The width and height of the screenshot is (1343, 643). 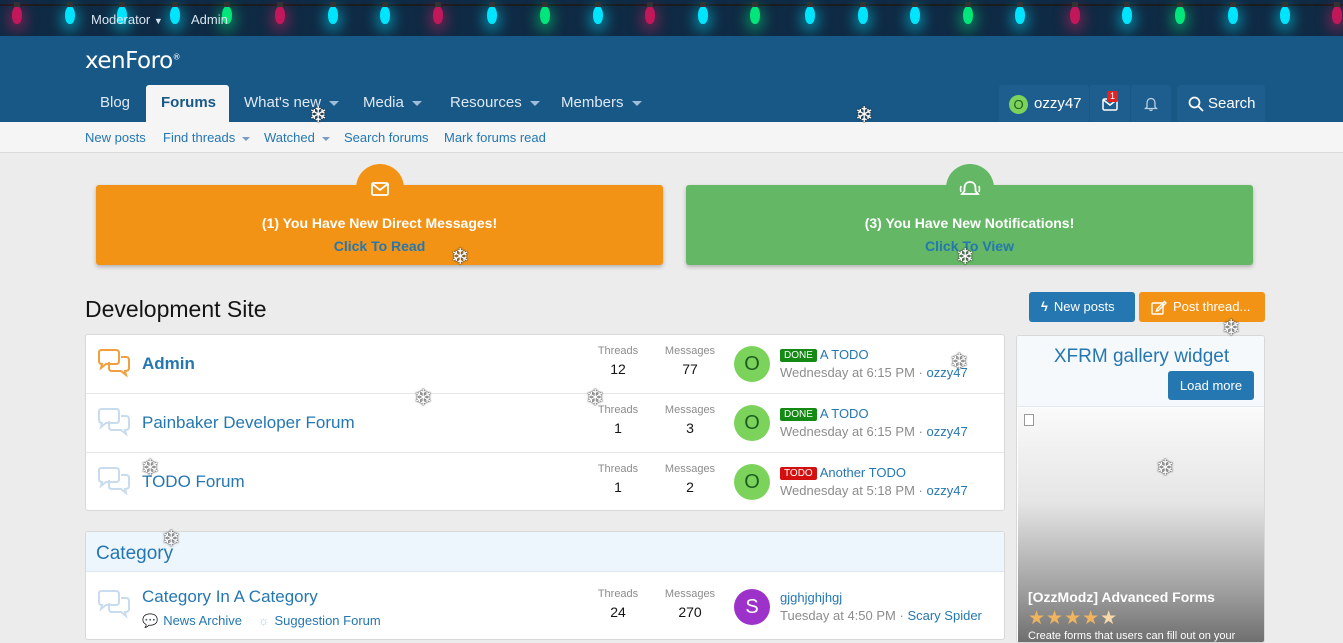 What do you see at coordinates (230, 597) in the screenshot?
I see `forum-title: Category In A Category` at bounding box center [230, 597].